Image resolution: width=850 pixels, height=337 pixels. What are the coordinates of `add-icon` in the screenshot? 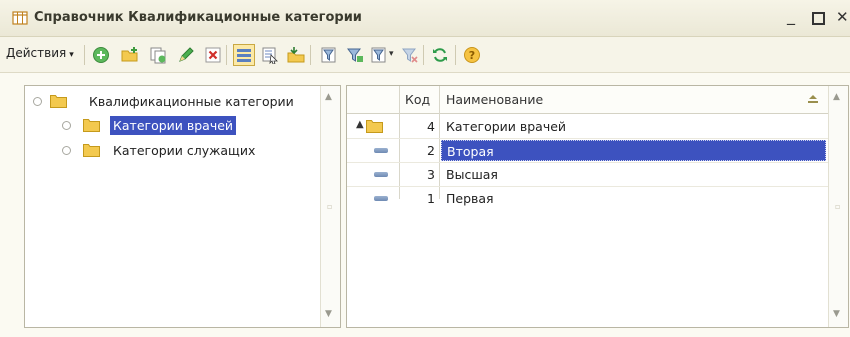 It's located at (101, 55).